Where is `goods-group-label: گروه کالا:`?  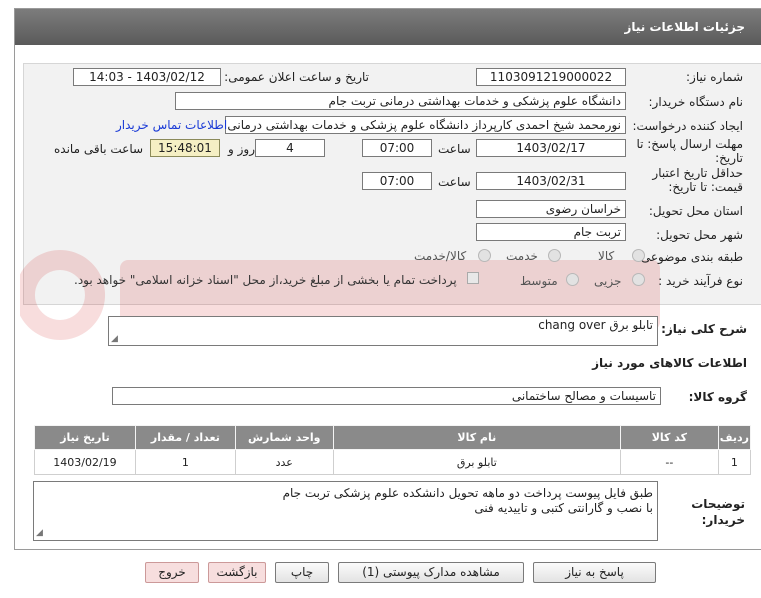
goods-group-label: گروه کالا: is located at coordinates (717, 397).